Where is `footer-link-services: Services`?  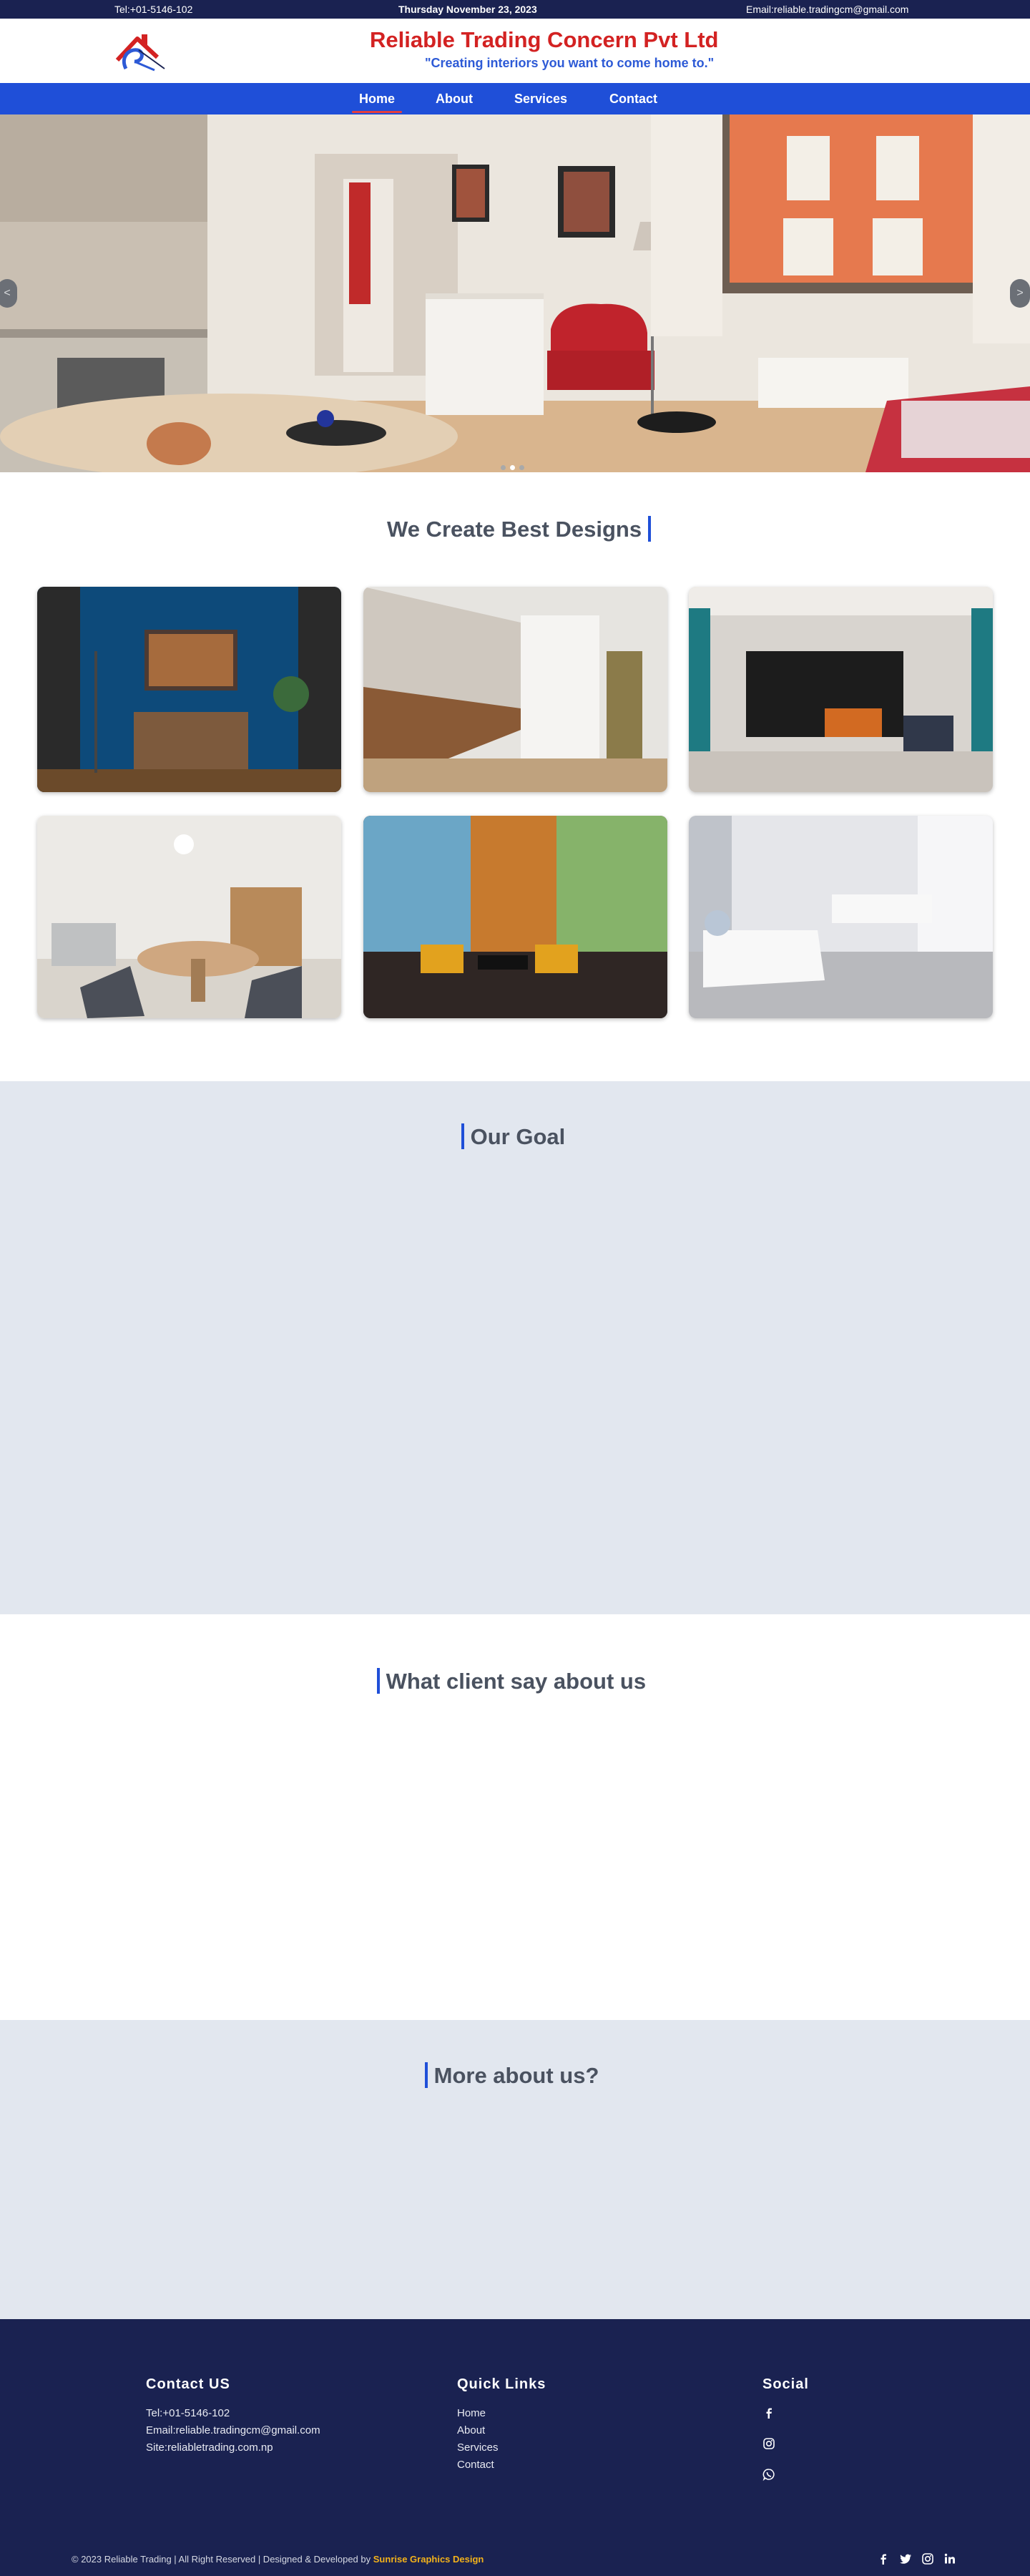
footer-link-services: Services is located at coordinates (478, 2447).